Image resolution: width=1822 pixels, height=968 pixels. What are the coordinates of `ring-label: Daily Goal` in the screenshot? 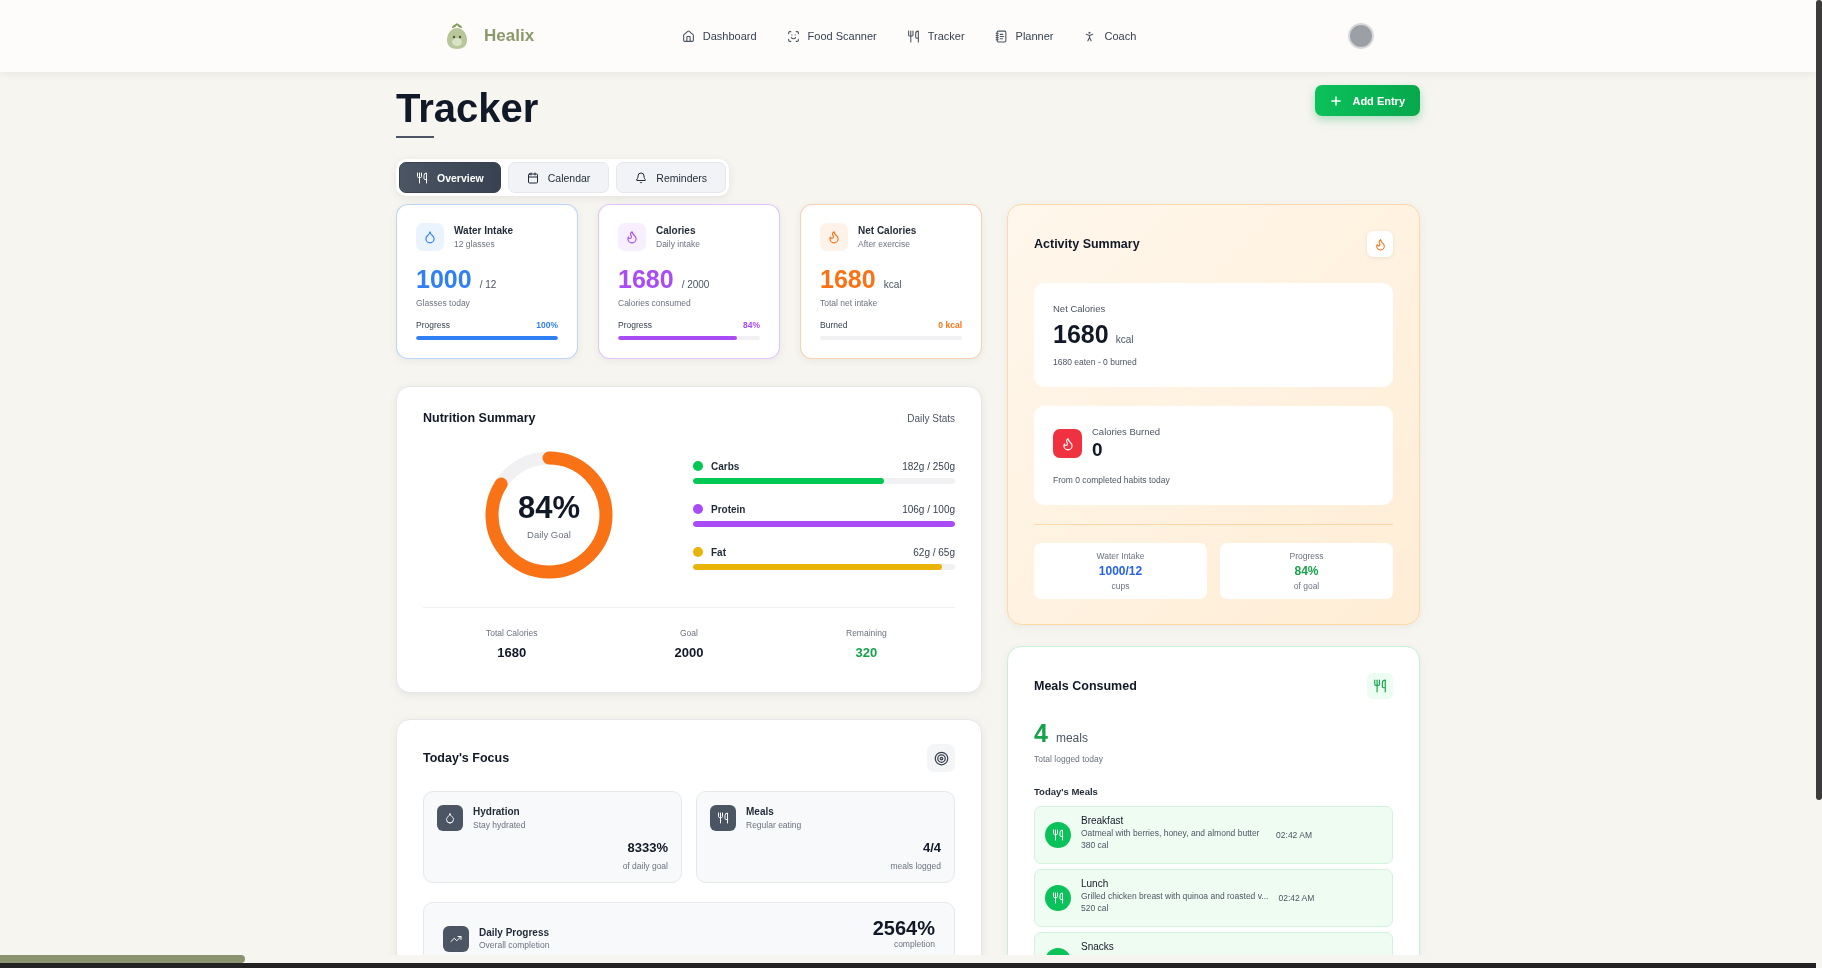 It's located at (549, 534).